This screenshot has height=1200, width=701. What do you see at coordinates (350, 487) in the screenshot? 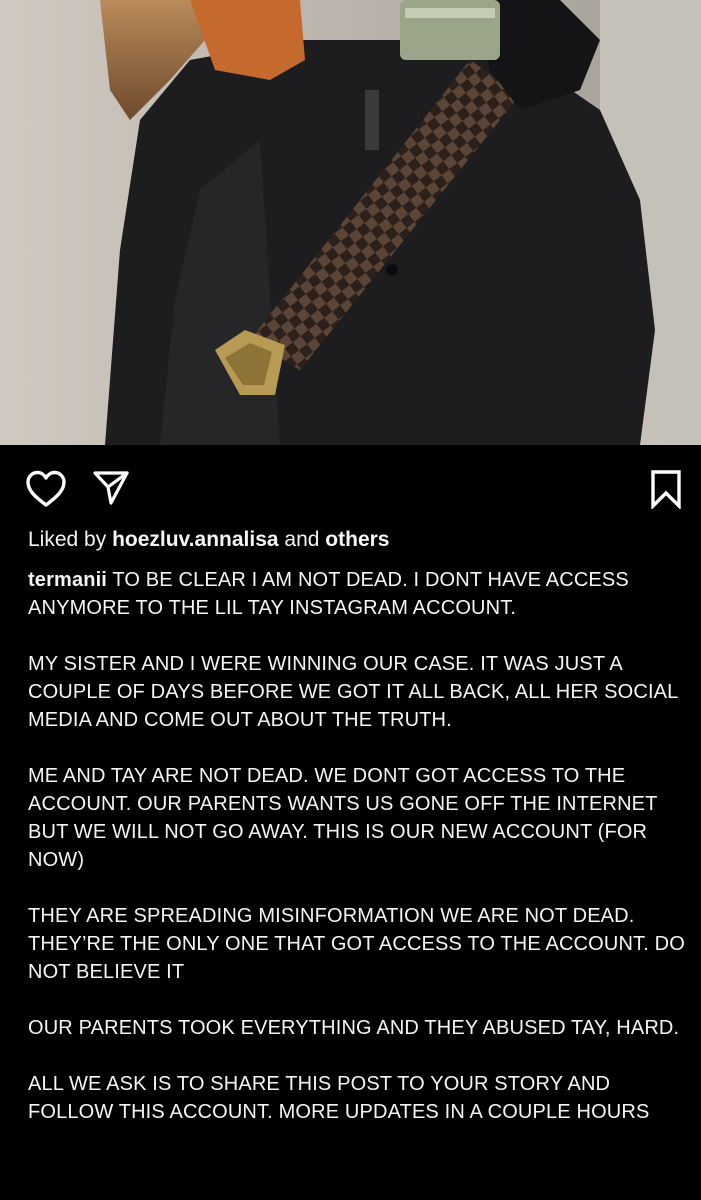
I see `post-action-bar` at bounding box center [350, 487].